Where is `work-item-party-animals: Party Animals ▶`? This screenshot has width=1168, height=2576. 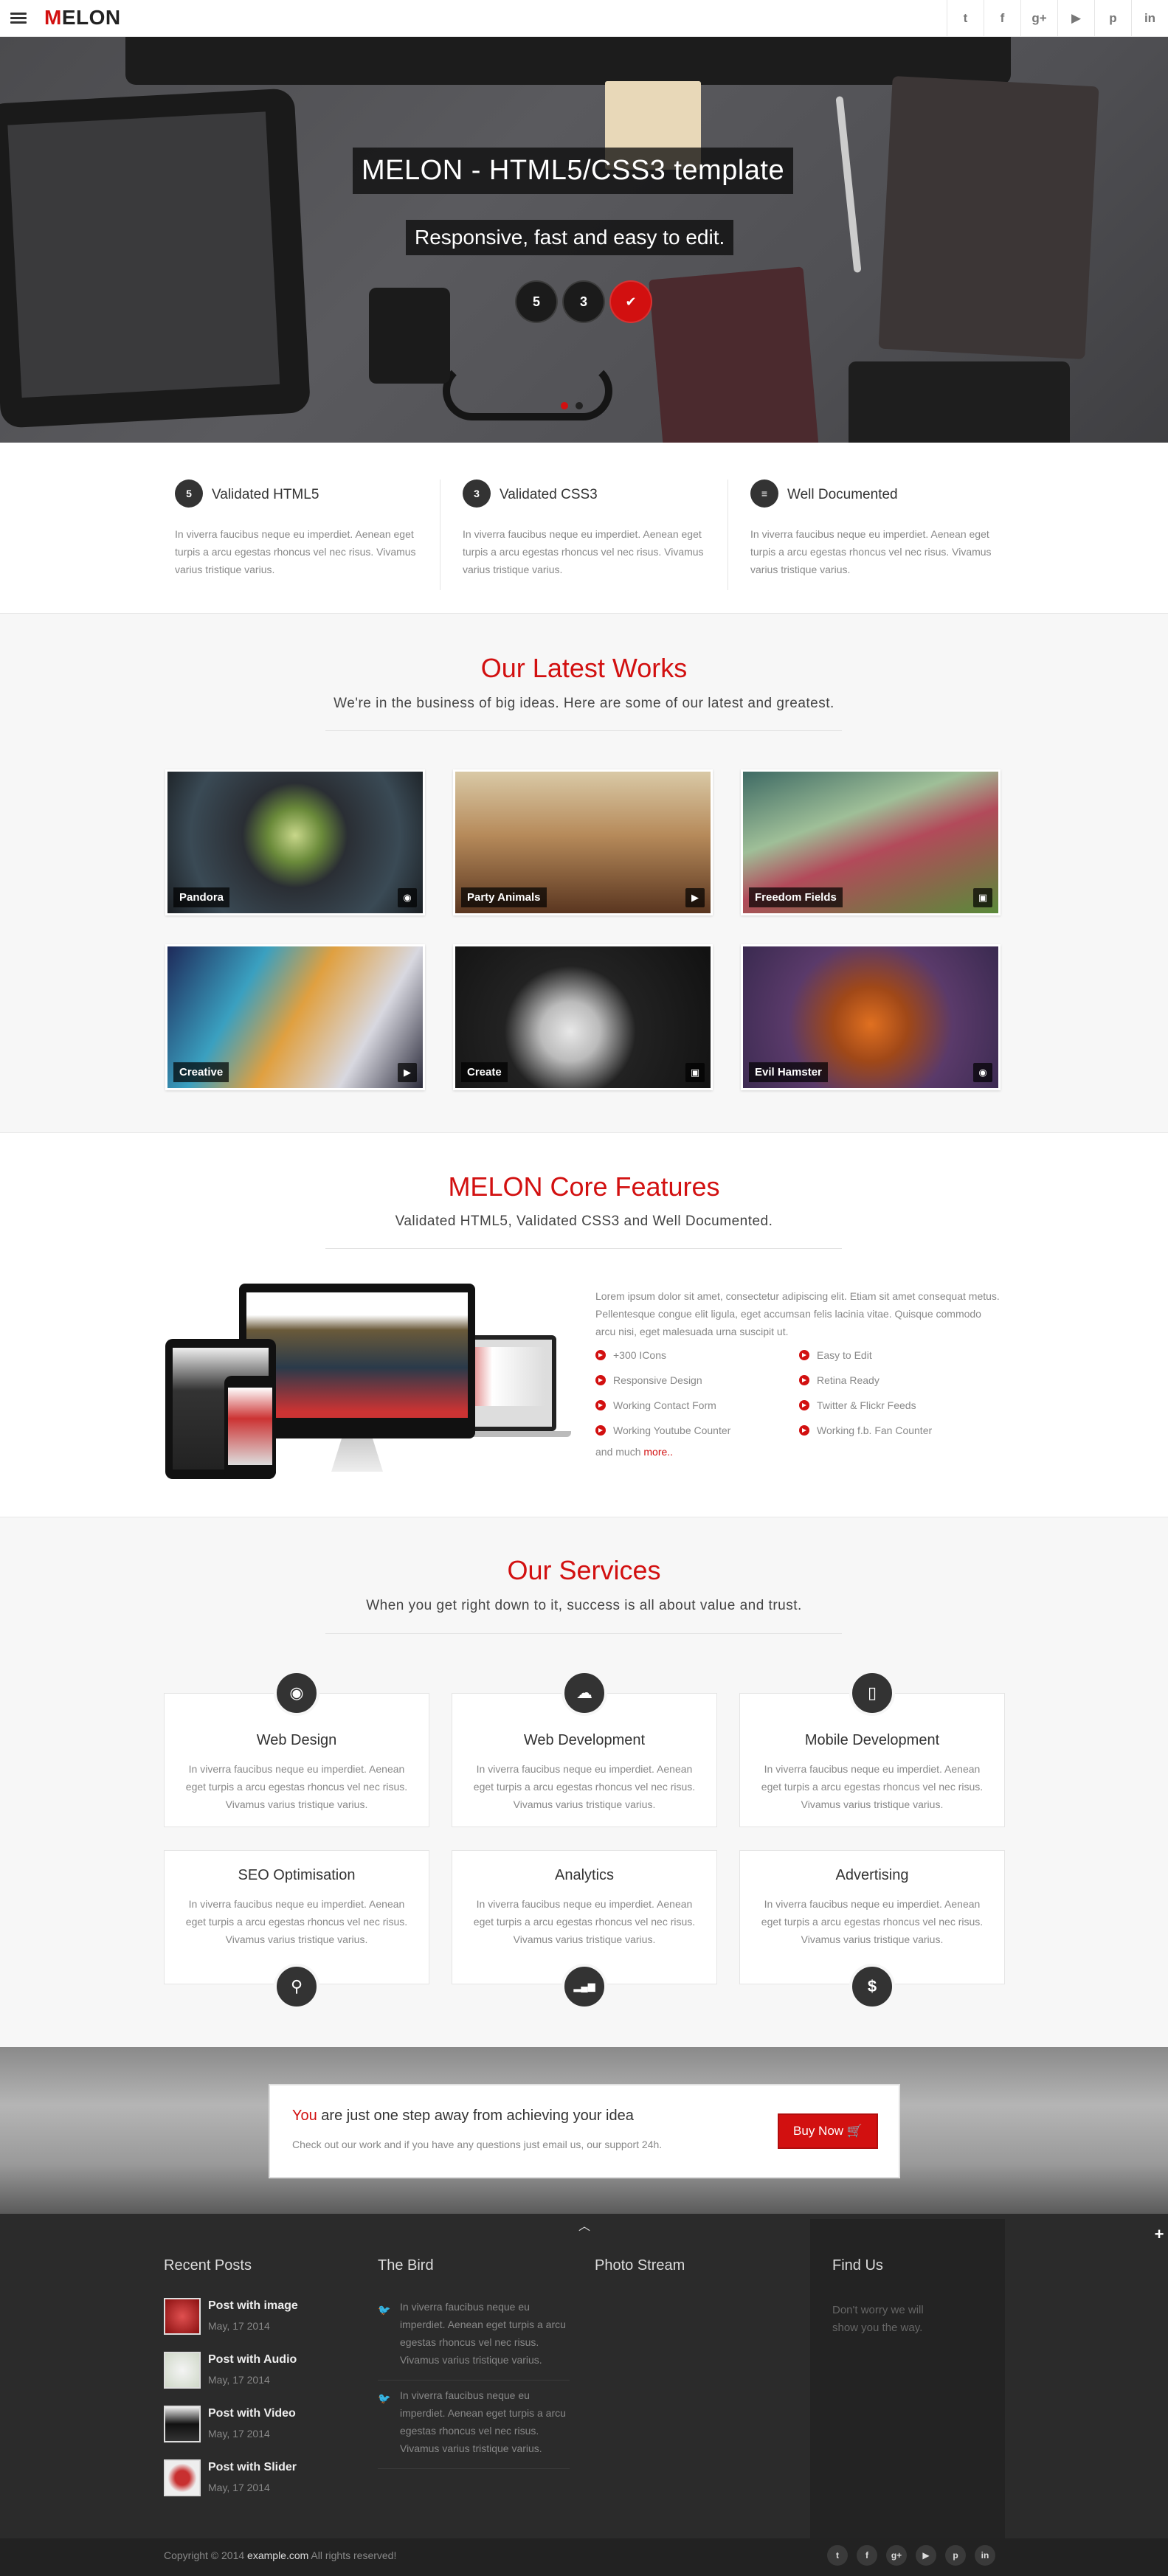 work-item-party-animals: Party Animals ▶ is located at coordinates (583, 842).